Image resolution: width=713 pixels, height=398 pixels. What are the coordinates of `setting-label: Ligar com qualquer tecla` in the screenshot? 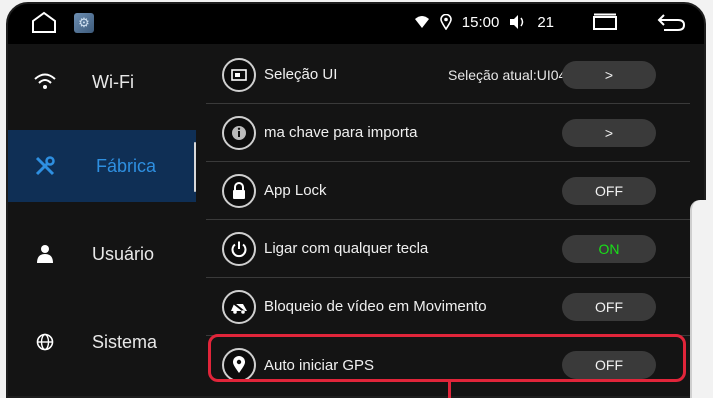 It's located at (346, 248).